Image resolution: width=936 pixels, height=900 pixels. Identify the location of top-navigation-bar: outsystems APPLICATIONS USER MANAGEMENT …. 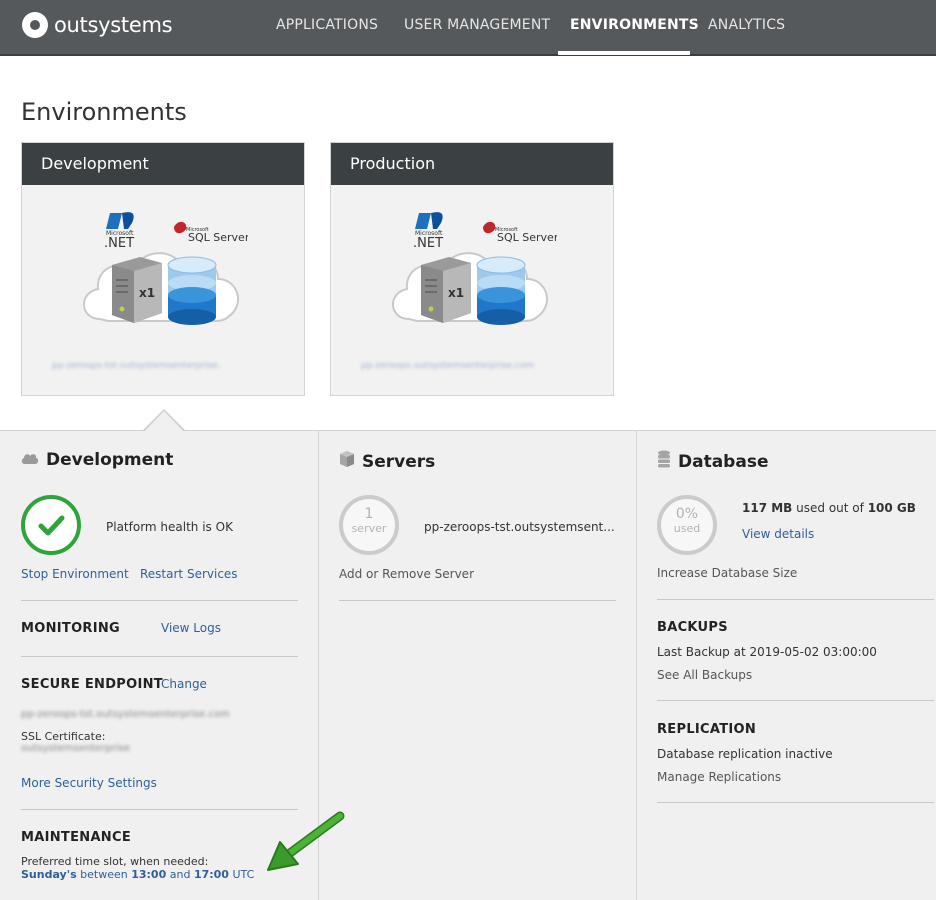
(468, 28).